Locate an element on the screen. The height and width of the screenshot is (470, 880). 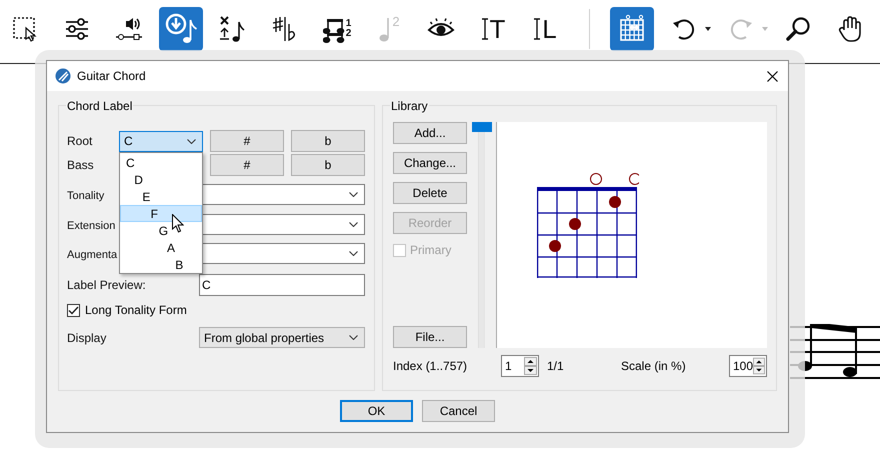
text-tool-letter: T is located at coordinates (498, 29).